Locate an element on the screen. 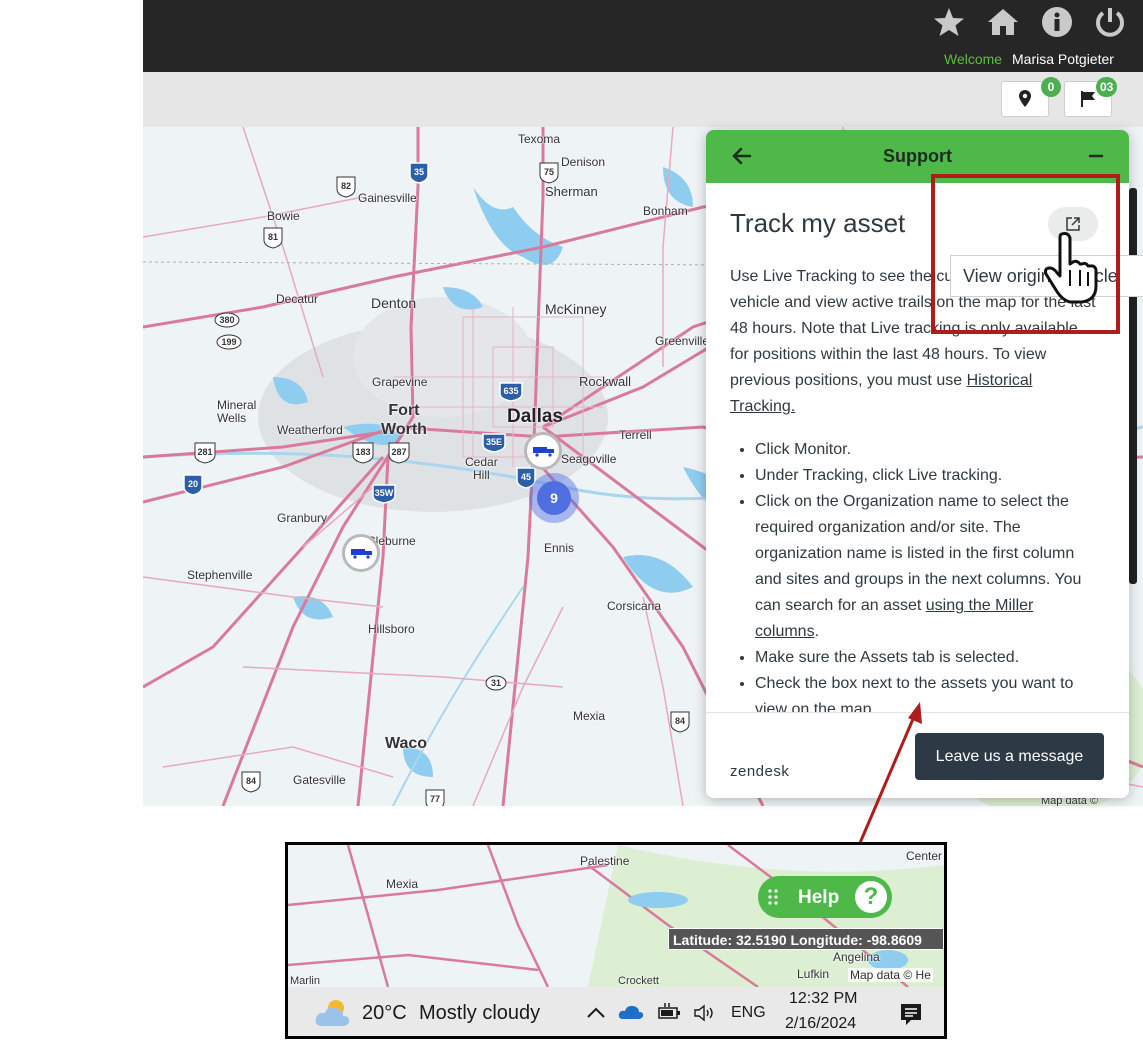 The height and width of the screenshot is (1040, 1143). volume-icon is located at coordinates (705, 1013).